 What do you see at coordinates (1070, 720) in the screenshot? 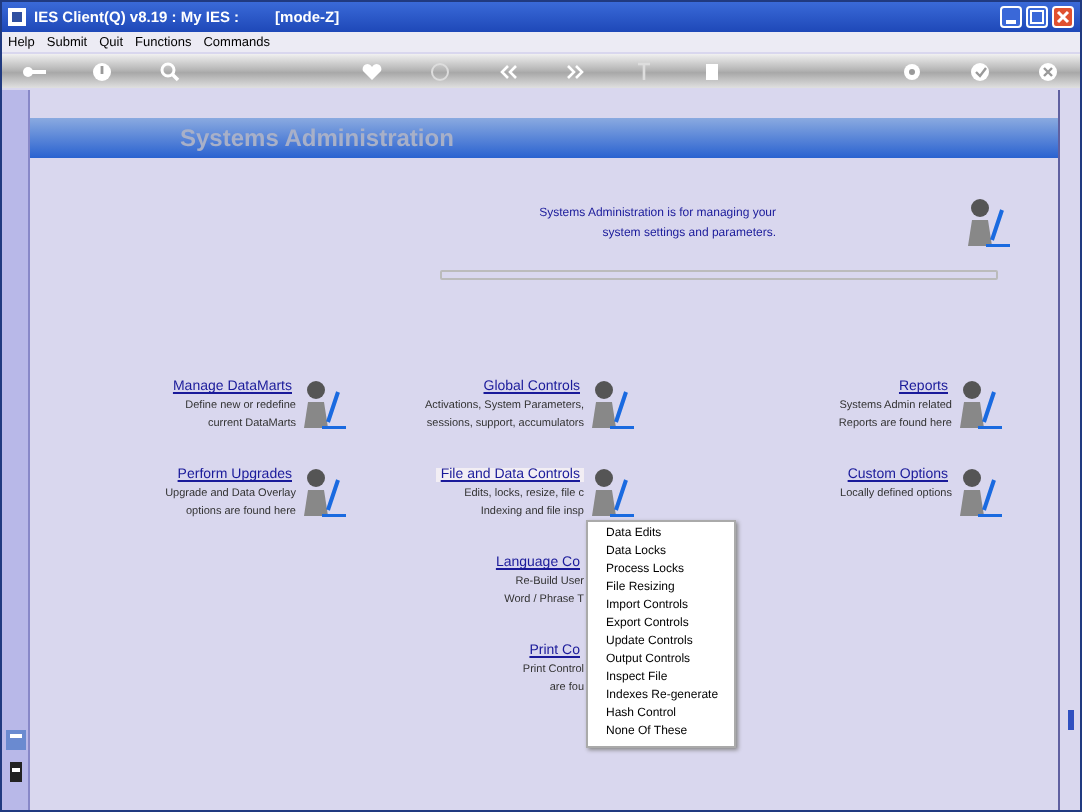
I see `scroll-thumb` at bounding box center [1070, 720].